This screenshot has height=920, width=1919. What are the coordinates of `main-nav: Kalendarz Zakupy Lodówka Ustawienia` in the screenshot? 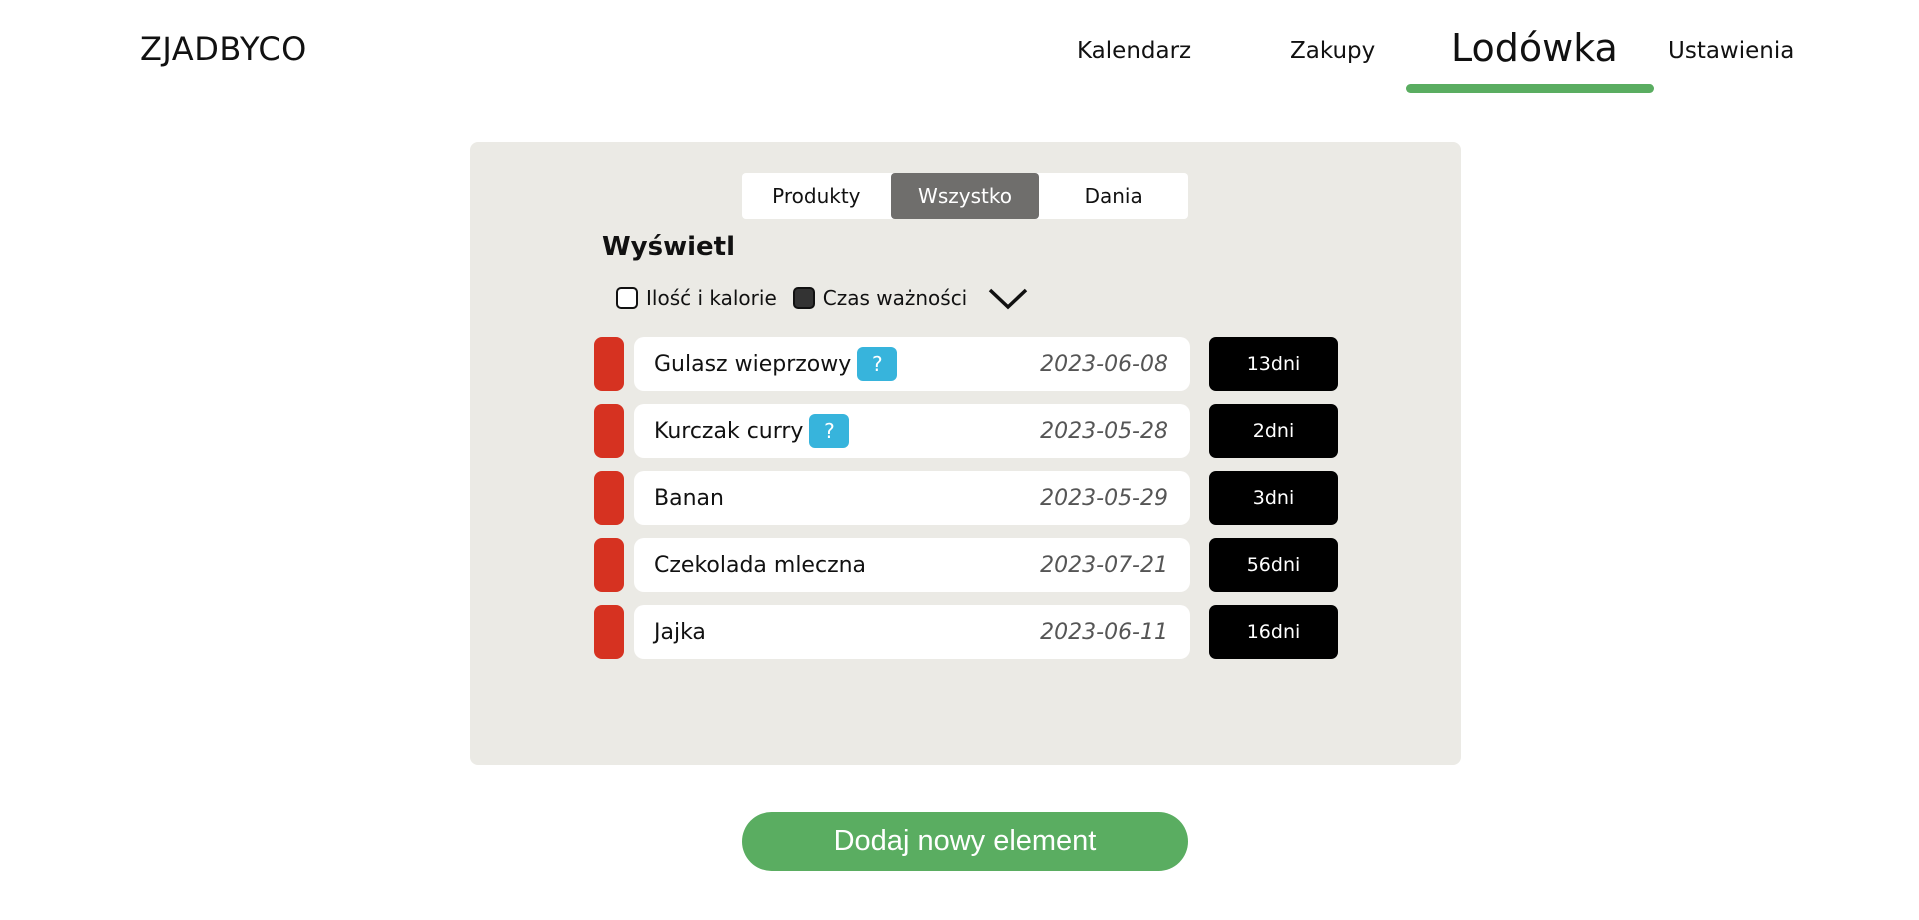 It's located at (959, 50).